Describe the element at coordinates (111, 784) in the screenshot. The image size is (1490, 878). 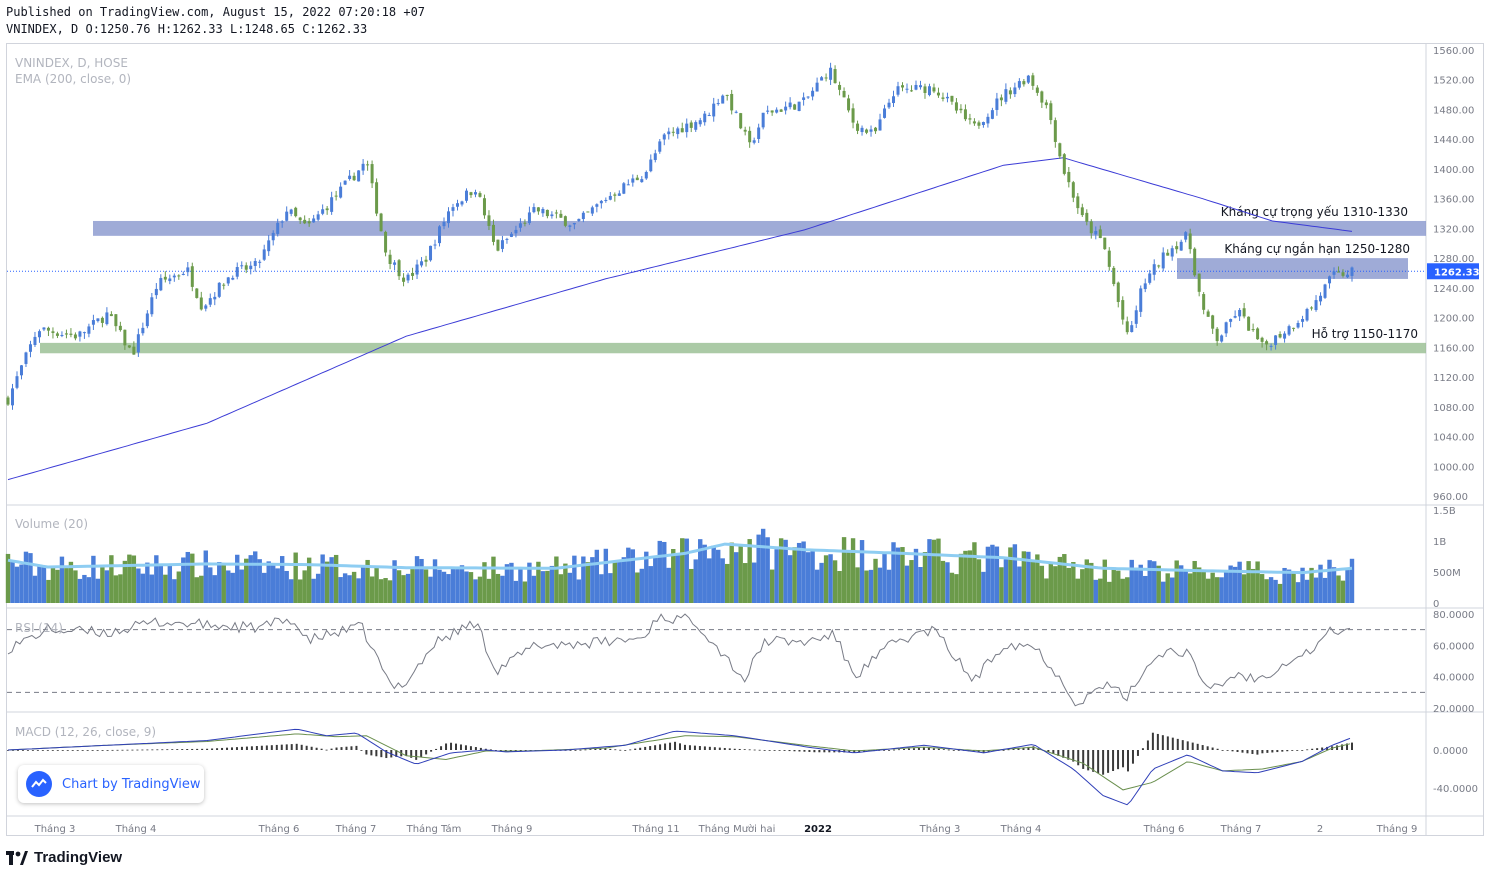
I see `chart-by-badge: Chart by TradingView` at that location.